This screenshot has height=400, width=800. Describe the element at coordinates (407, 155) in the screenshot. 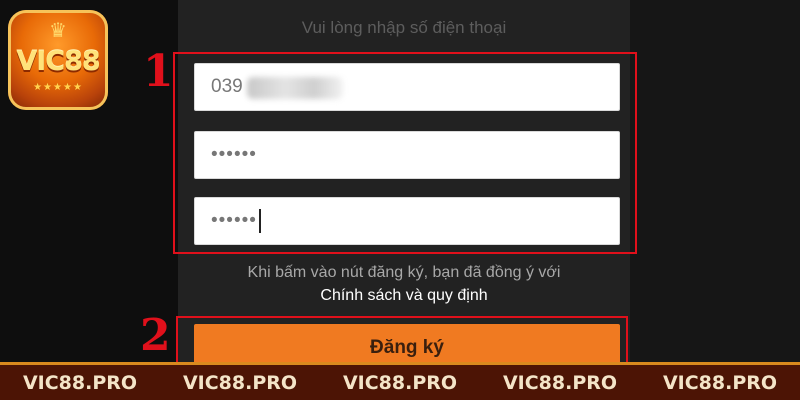

I see `password-input: ••••••` at that location.